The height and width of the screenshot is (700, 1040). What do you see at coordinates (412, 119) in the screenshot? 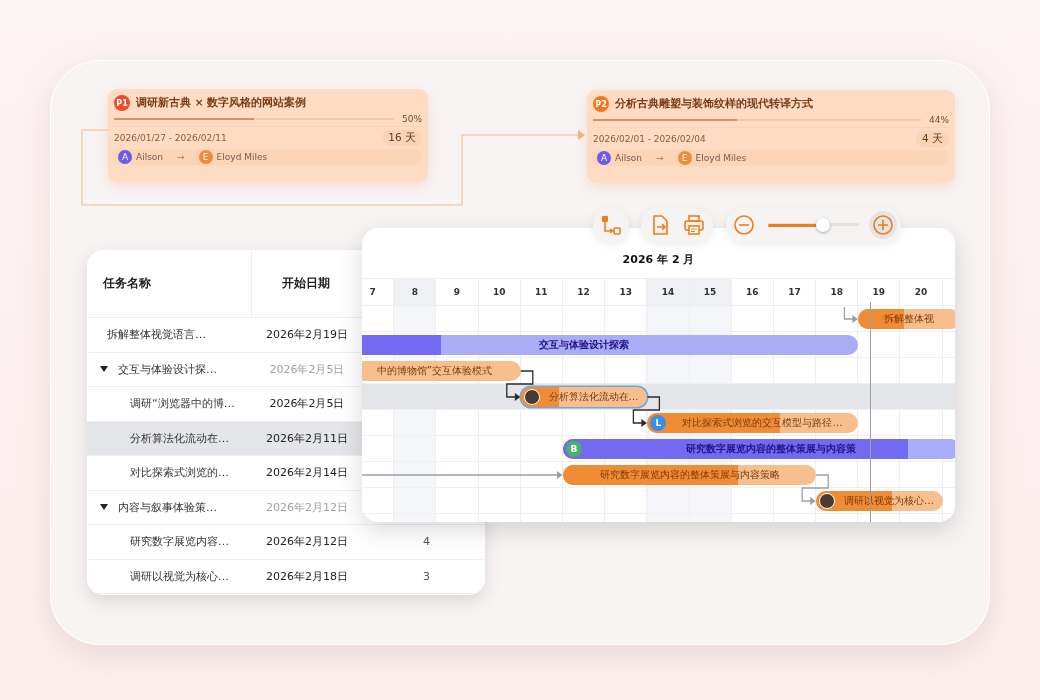
I see `progress-percent: 50%` at bounding box center [412, 119].